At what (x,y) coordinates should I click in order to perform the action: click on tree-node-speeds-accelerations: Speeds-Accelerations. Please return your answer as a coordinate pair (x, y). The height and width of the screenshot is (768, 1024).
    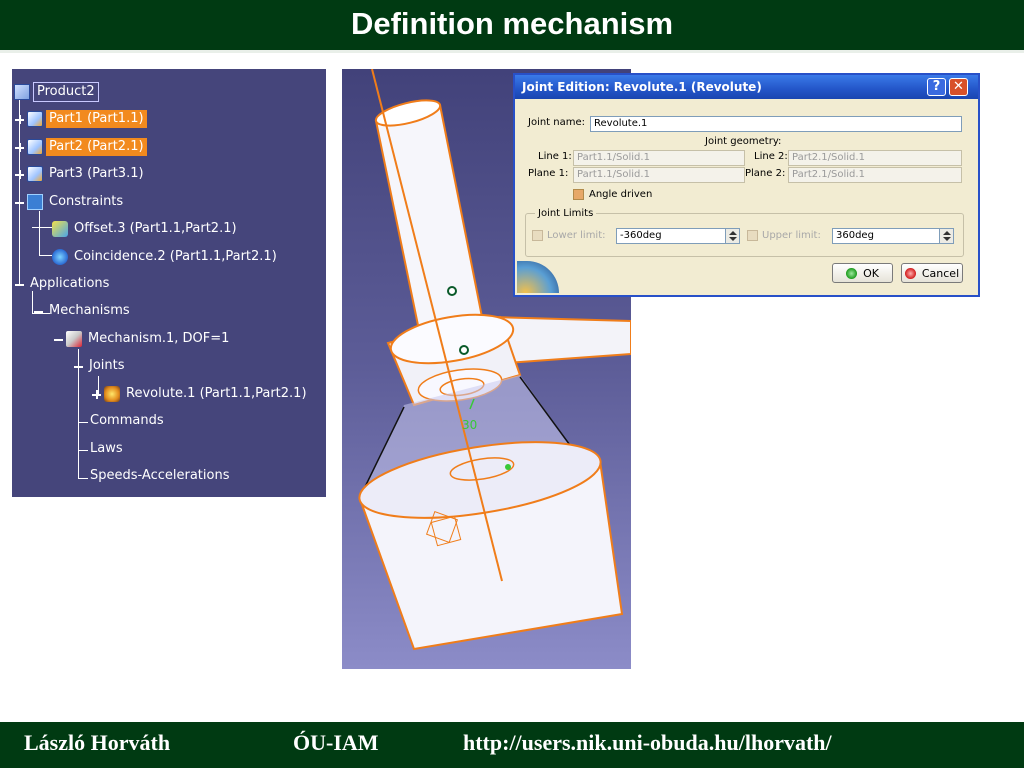
    Looking at the image, I should click on (159, 476).